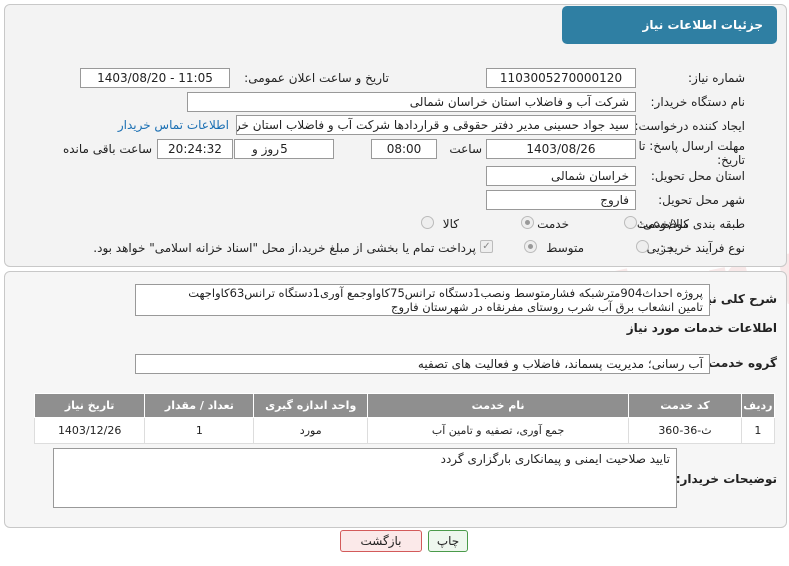 The image size is (789, 566). Describe the element at coordinates (450, 224) in the screenshot. I see `category-goods-label: کالا` at that location.